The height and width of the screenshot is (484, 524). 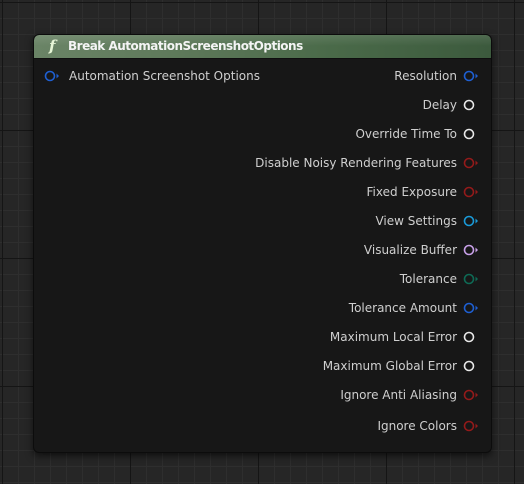 I want to click on object-pin-icon, so click(x=470, y=221).